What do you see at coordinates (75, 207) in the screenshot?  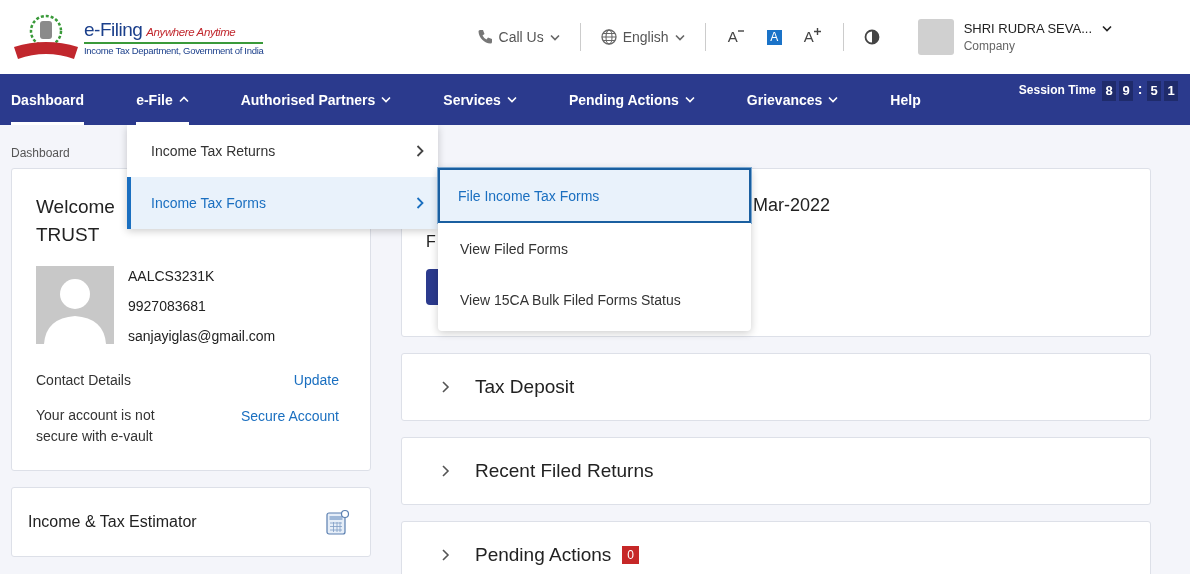 I see `welcome-heading: Welcome` at bounding box center [75, 207].